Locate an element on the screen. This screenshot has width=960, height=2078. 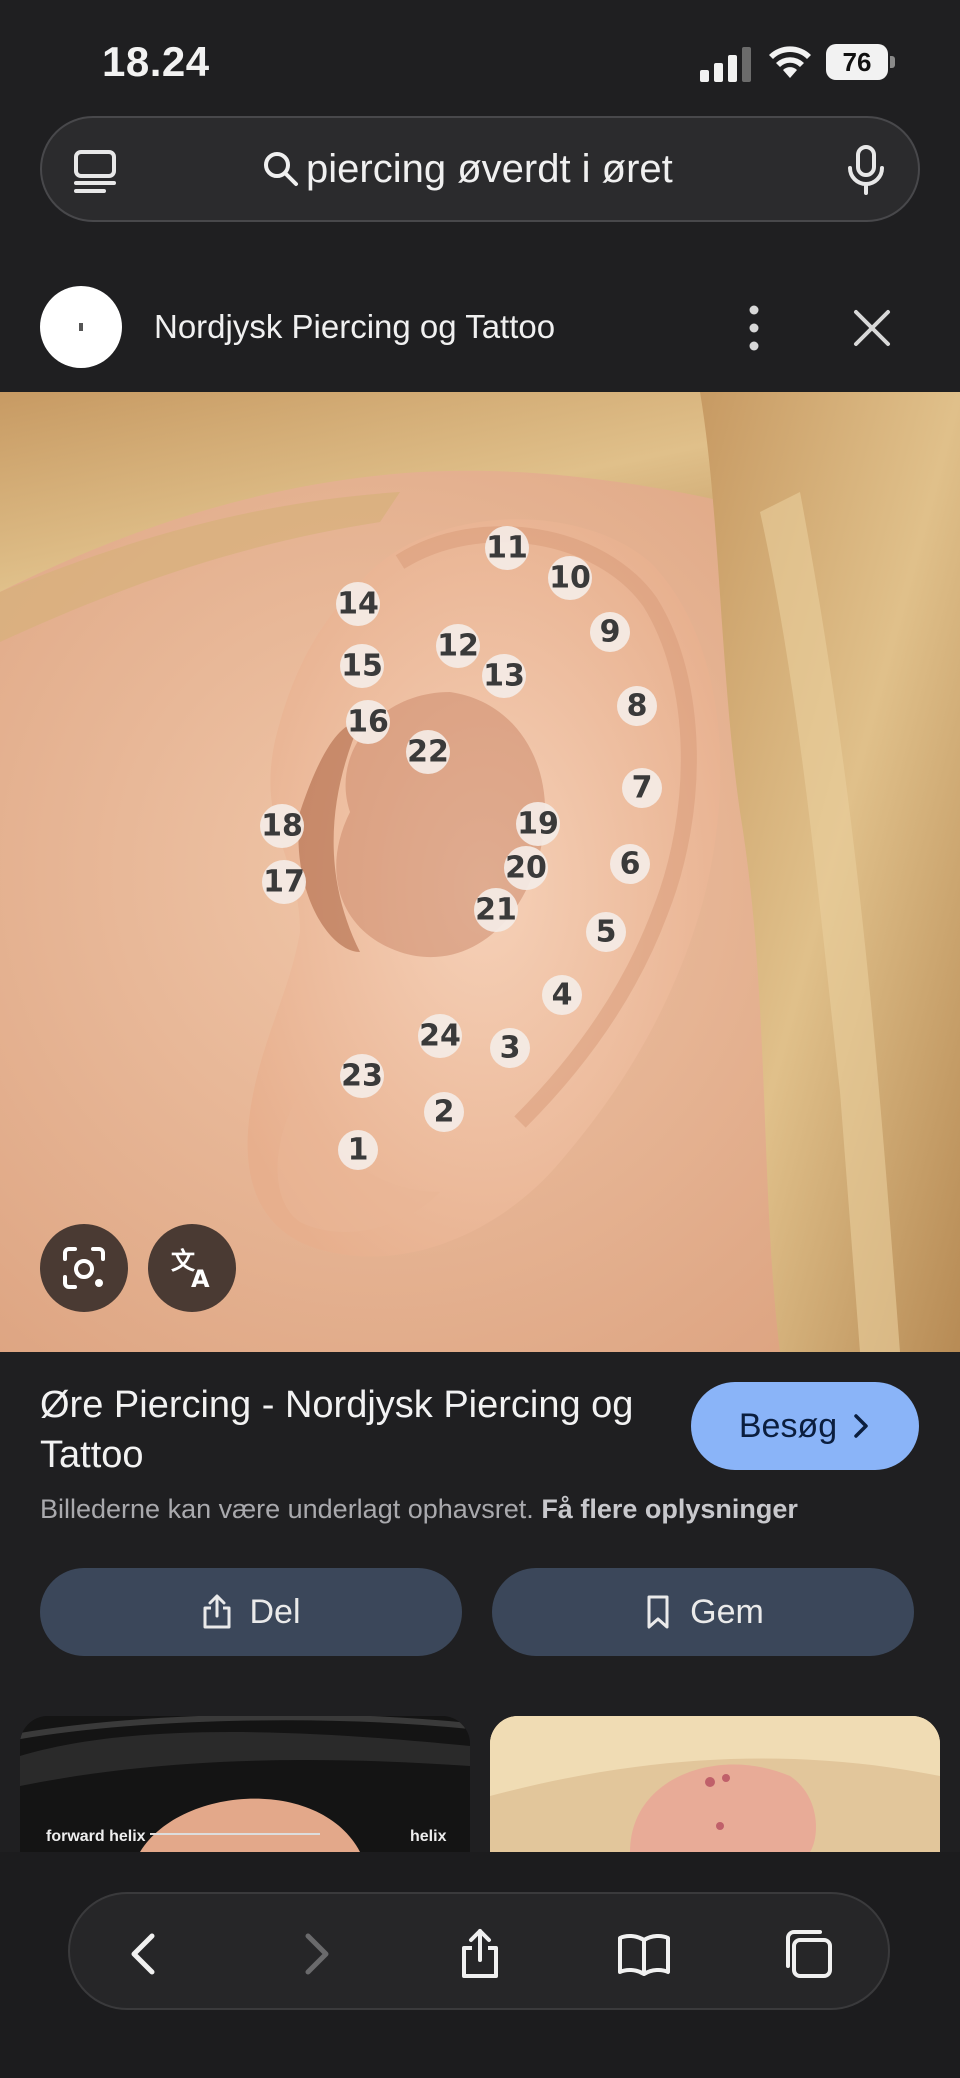
bookmark-icon is located at coordinates (658, 1612).